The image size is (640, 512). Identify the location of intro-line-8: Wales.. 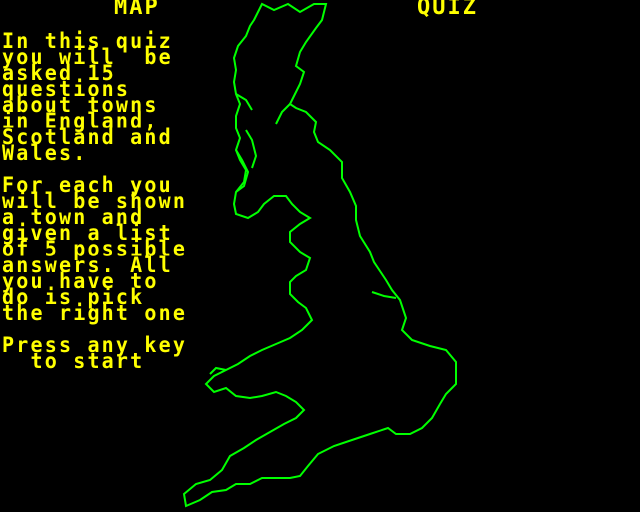
(45, 152).